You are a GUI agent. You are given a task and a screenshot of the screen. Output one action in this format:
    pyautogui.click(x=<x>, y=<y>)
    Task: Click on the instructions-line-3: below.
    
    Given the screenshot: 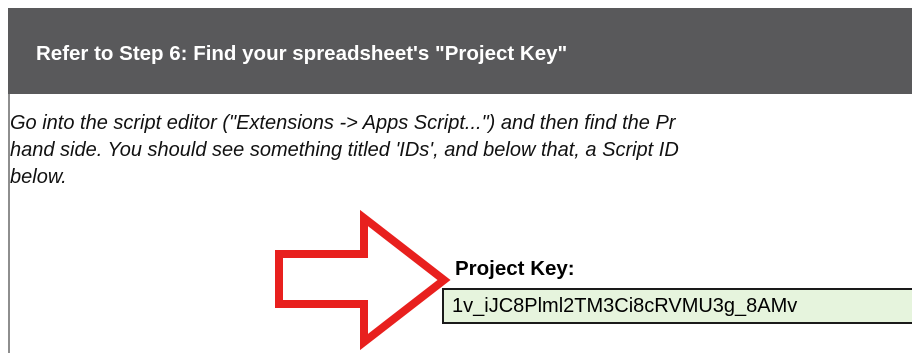 What is the action you would take?
    pyautogui.click(x=38, y=177)
    